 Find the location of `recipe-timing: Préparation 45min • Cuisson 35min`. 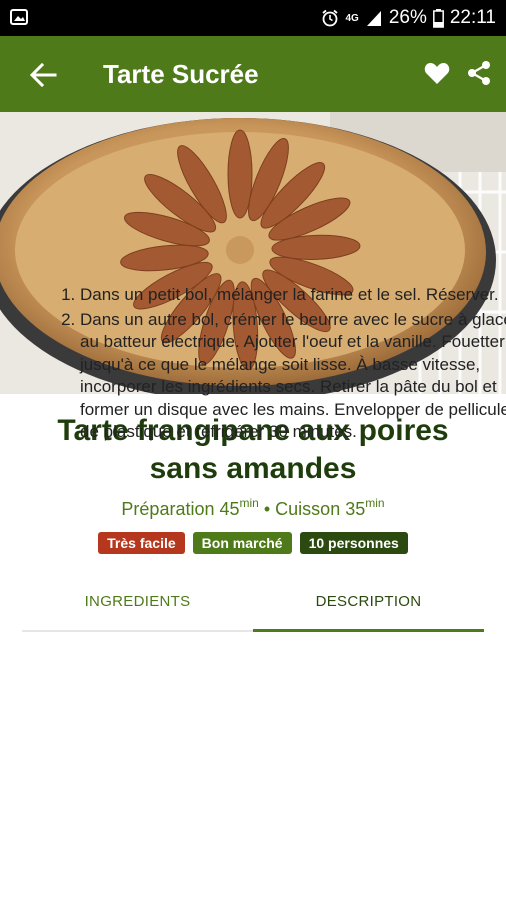

recipe-timing: Préparation 45min • Cuisson 35min is located at coordinates (253, 508).